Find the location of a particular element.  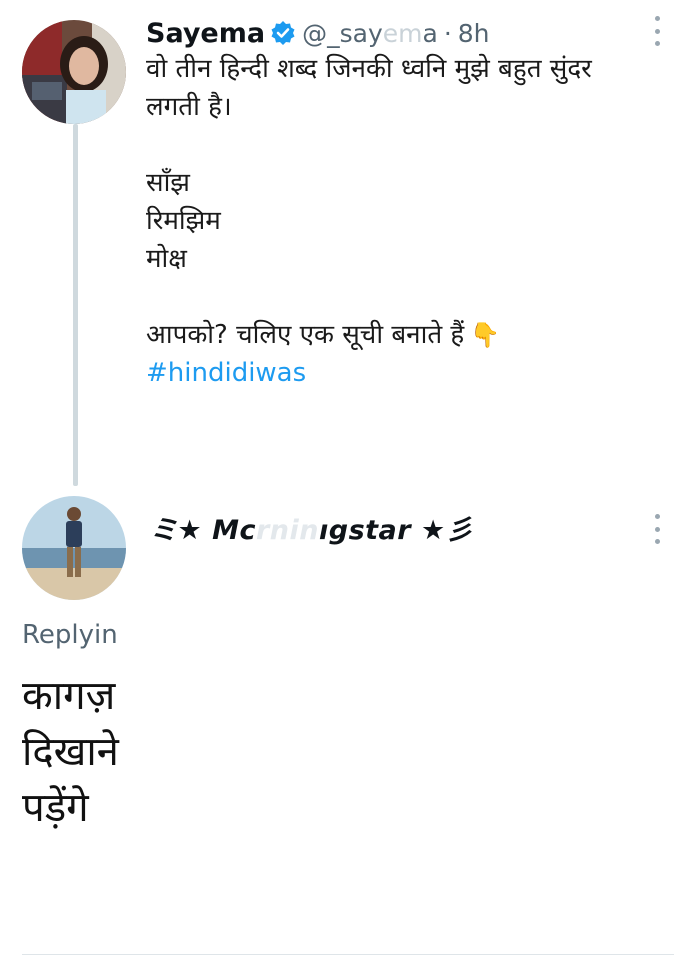

tweet-line: रिमझिम is located at coordinates (183, 221).